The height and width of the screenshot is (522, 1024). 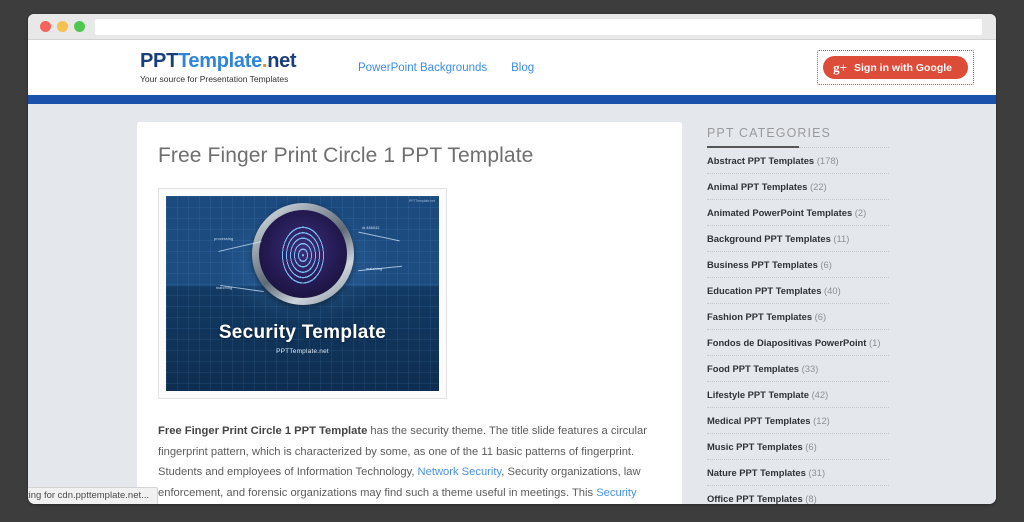 I want to click on callout-label-matching-left: matching, so click(x=224, y=288).